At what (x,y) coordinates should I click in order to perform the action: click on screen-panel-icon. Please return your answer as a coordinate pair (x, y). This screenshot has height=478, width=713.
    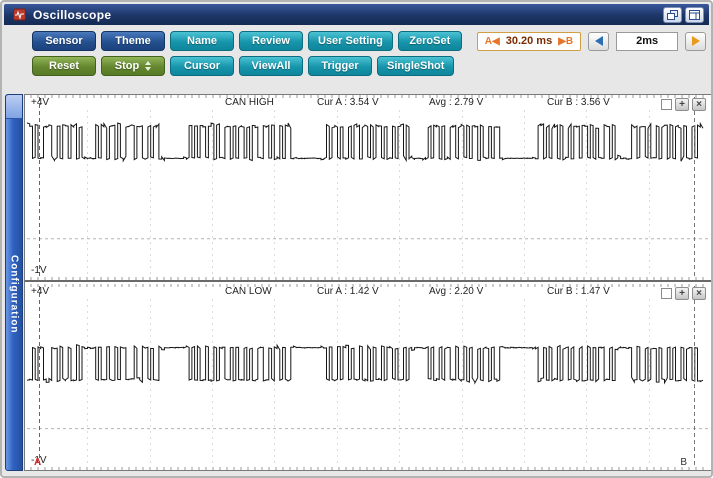
    Looking at the image, I should click on (694, 14).